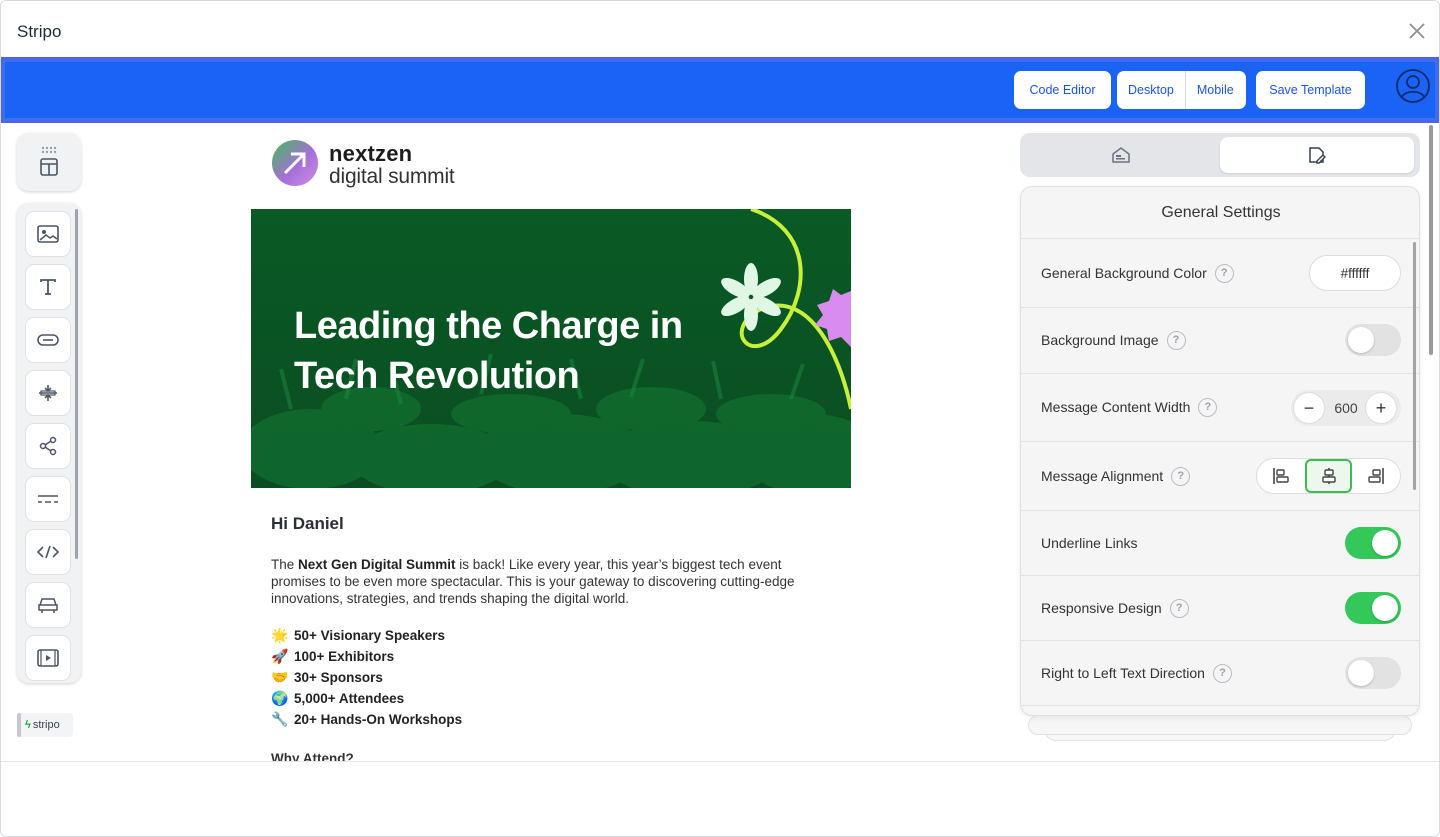 This screenshot has width=1440, height=837. I want to click on list-item-text: 20+ Hands-On Workshops, so click(378, 719).